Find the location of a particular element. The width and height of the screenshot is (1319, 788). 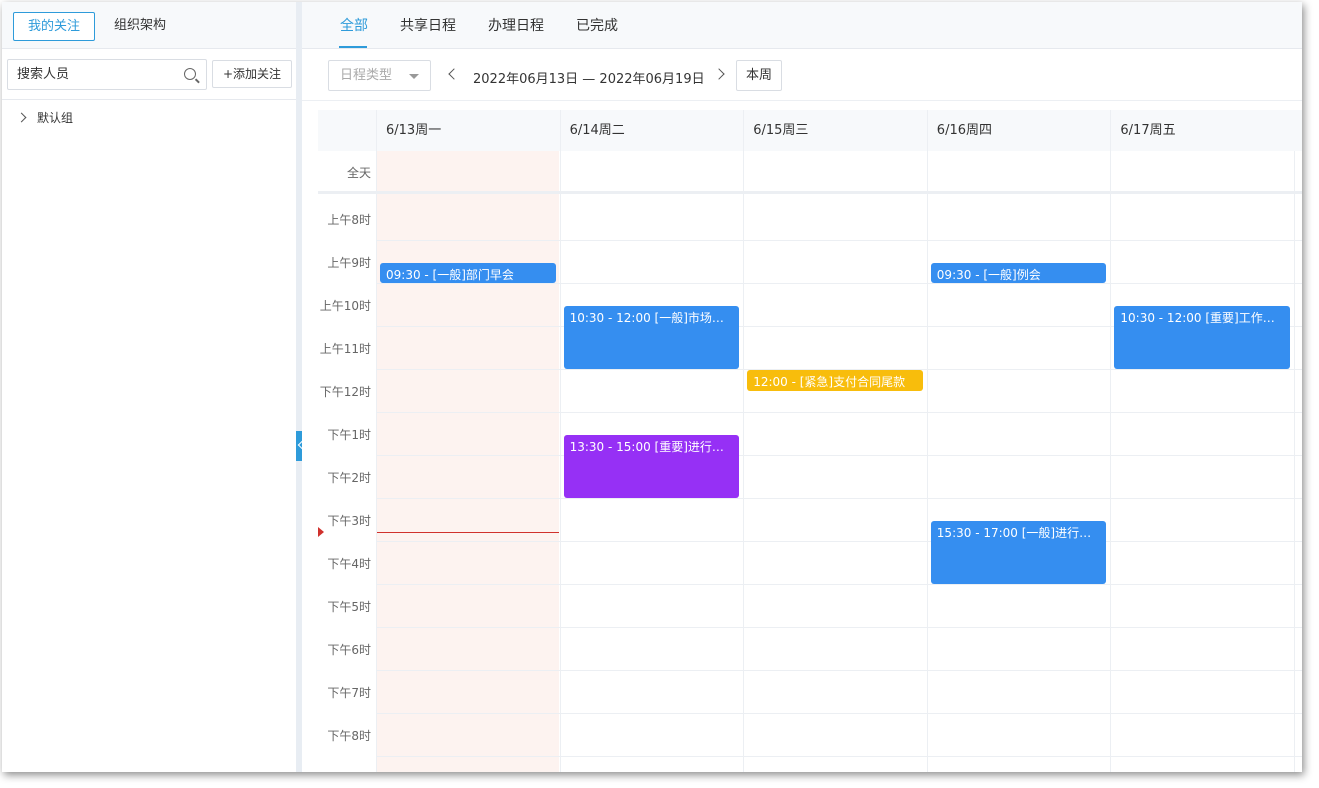

hour-label: 下午6时 is located at coordinates (349, 650).